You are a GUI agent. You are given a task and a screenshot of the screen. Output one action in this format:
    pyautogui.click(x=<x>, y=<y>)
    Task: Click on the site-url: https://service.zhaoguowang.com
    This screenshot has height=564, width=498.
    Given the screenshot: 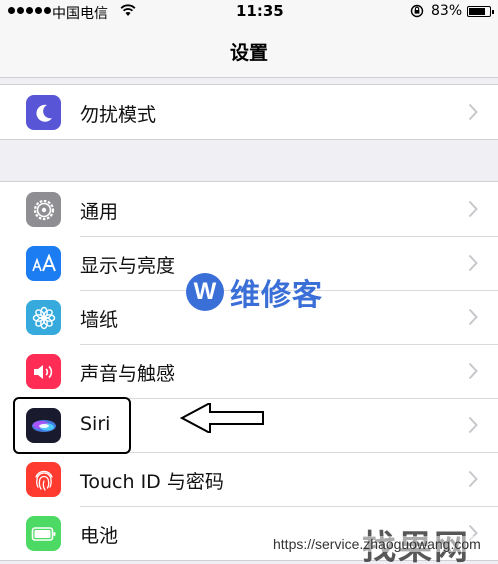 What is the action you would take?
    pyautogui.click(x=377, y=544)
    